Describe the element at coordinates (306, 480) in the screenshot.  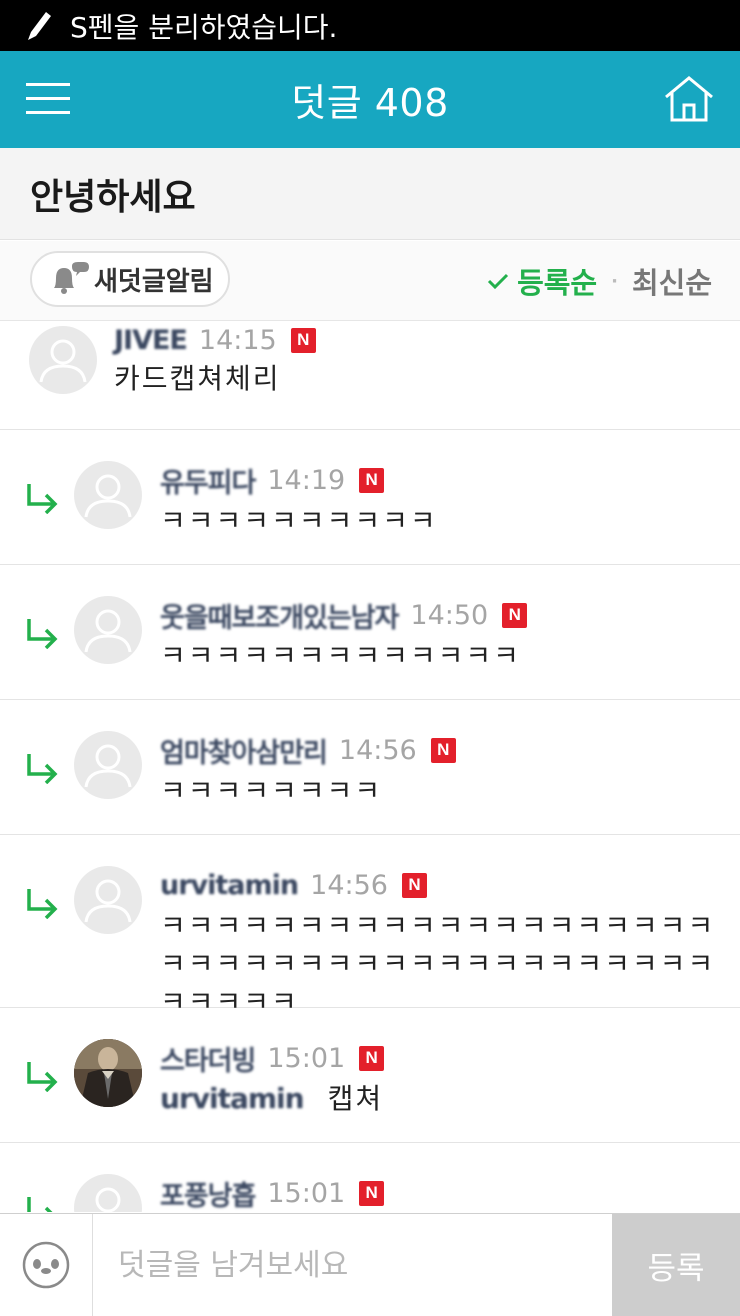
I see `comment-time: 14:19` at that location.